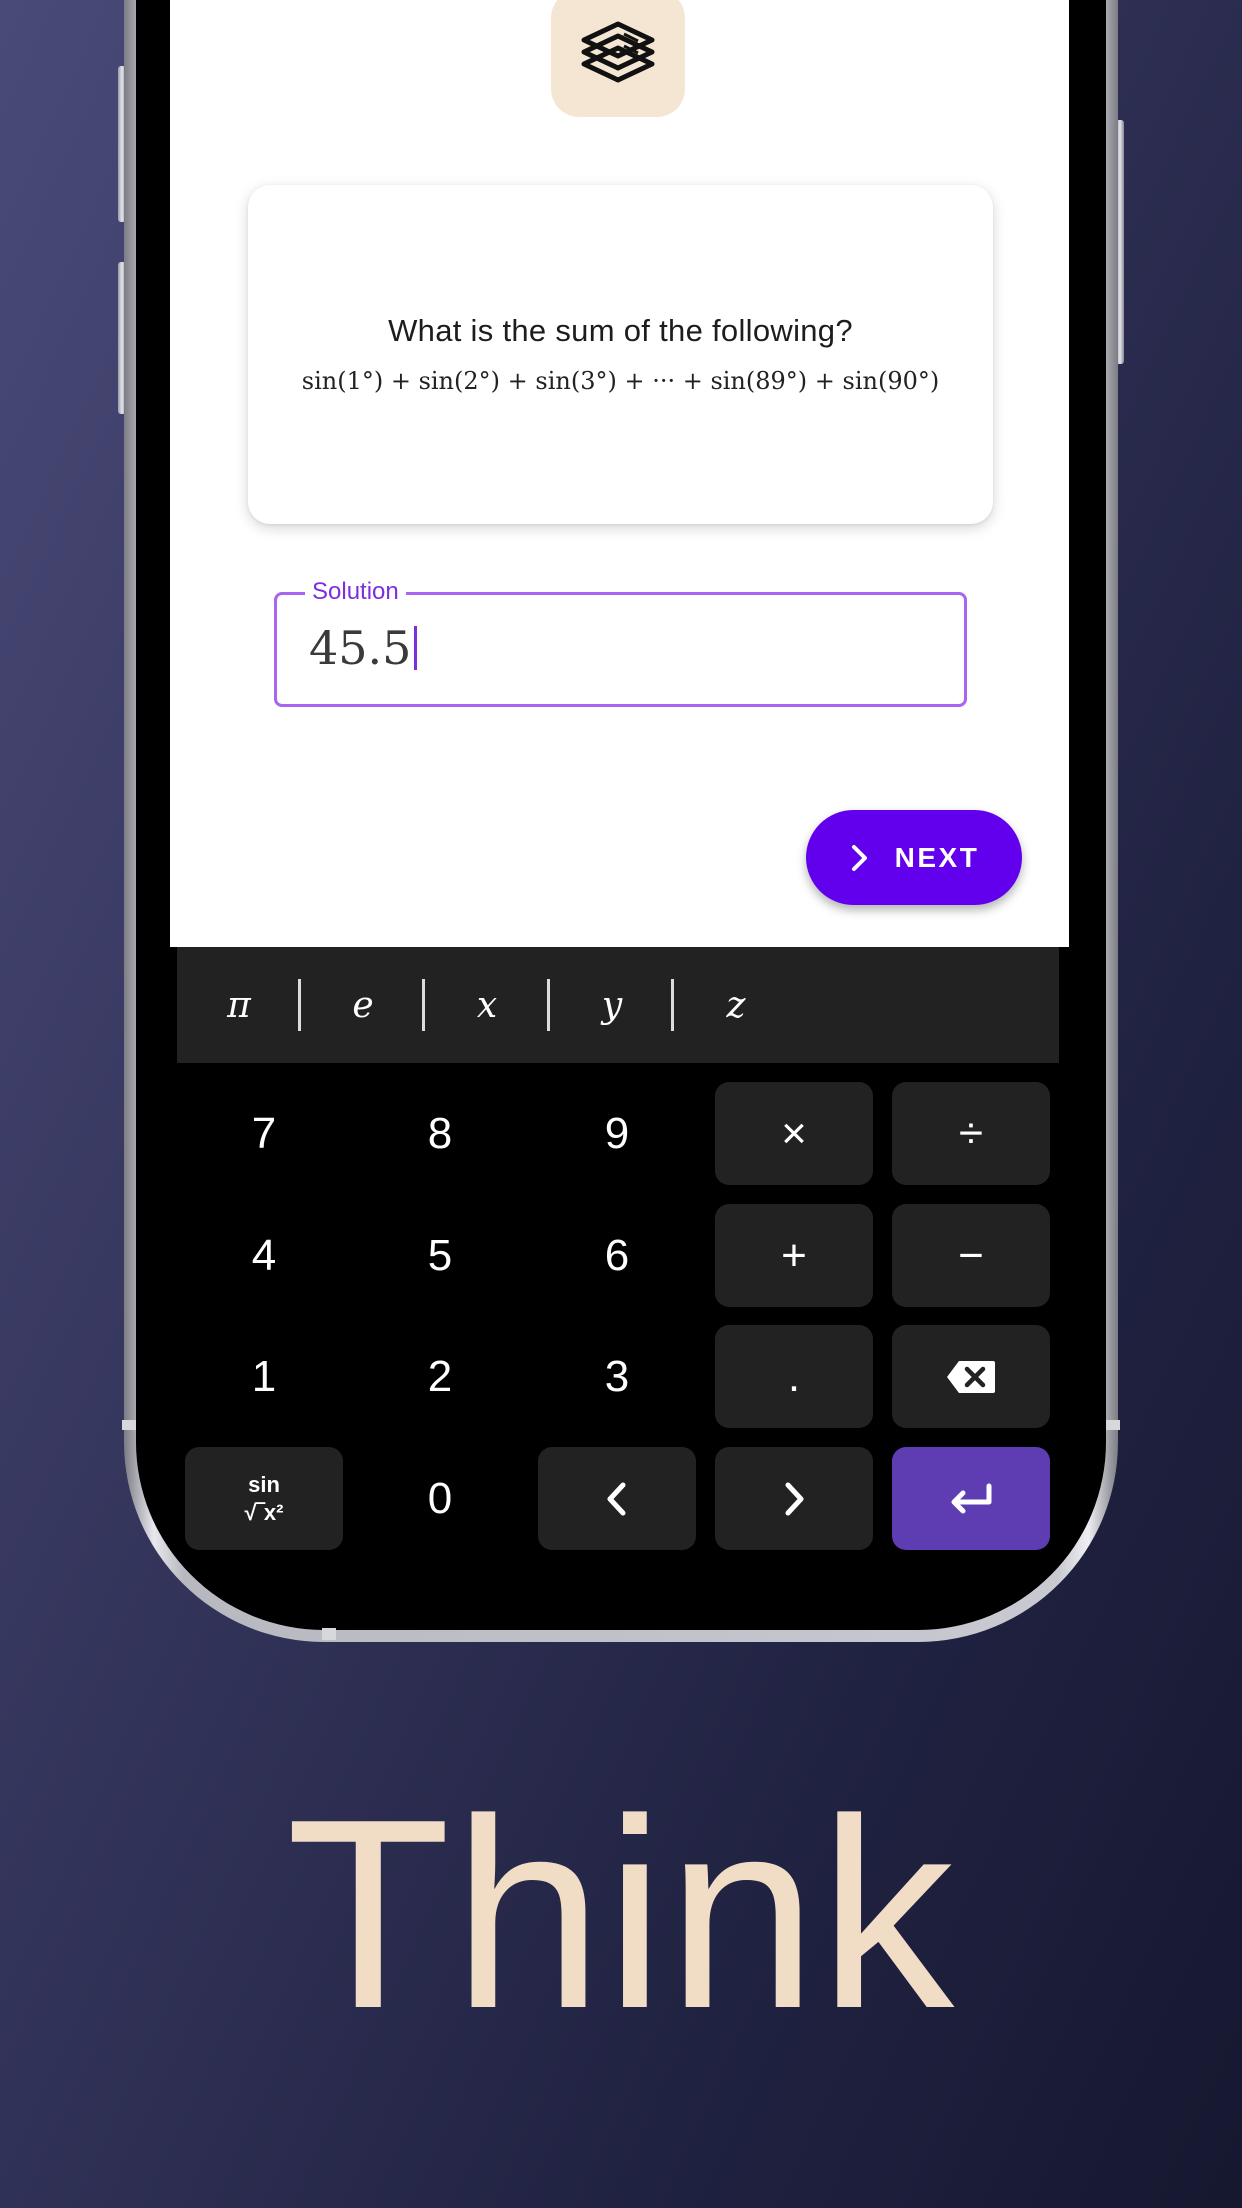 The height and width of the screenshot is (2208, 1242). What do you see at coordinates (440, 1133) in the screenshot?
I see `key-8: 8` at bounding box center [440, 1133].